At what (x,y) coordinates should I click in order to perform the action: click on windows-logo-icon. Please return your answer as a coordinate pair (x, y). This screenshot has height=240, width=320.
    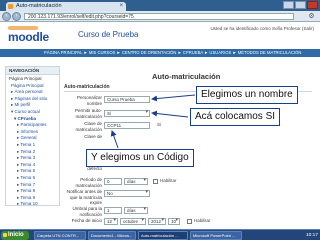
    Looking at the image, I should click on (5, 235).